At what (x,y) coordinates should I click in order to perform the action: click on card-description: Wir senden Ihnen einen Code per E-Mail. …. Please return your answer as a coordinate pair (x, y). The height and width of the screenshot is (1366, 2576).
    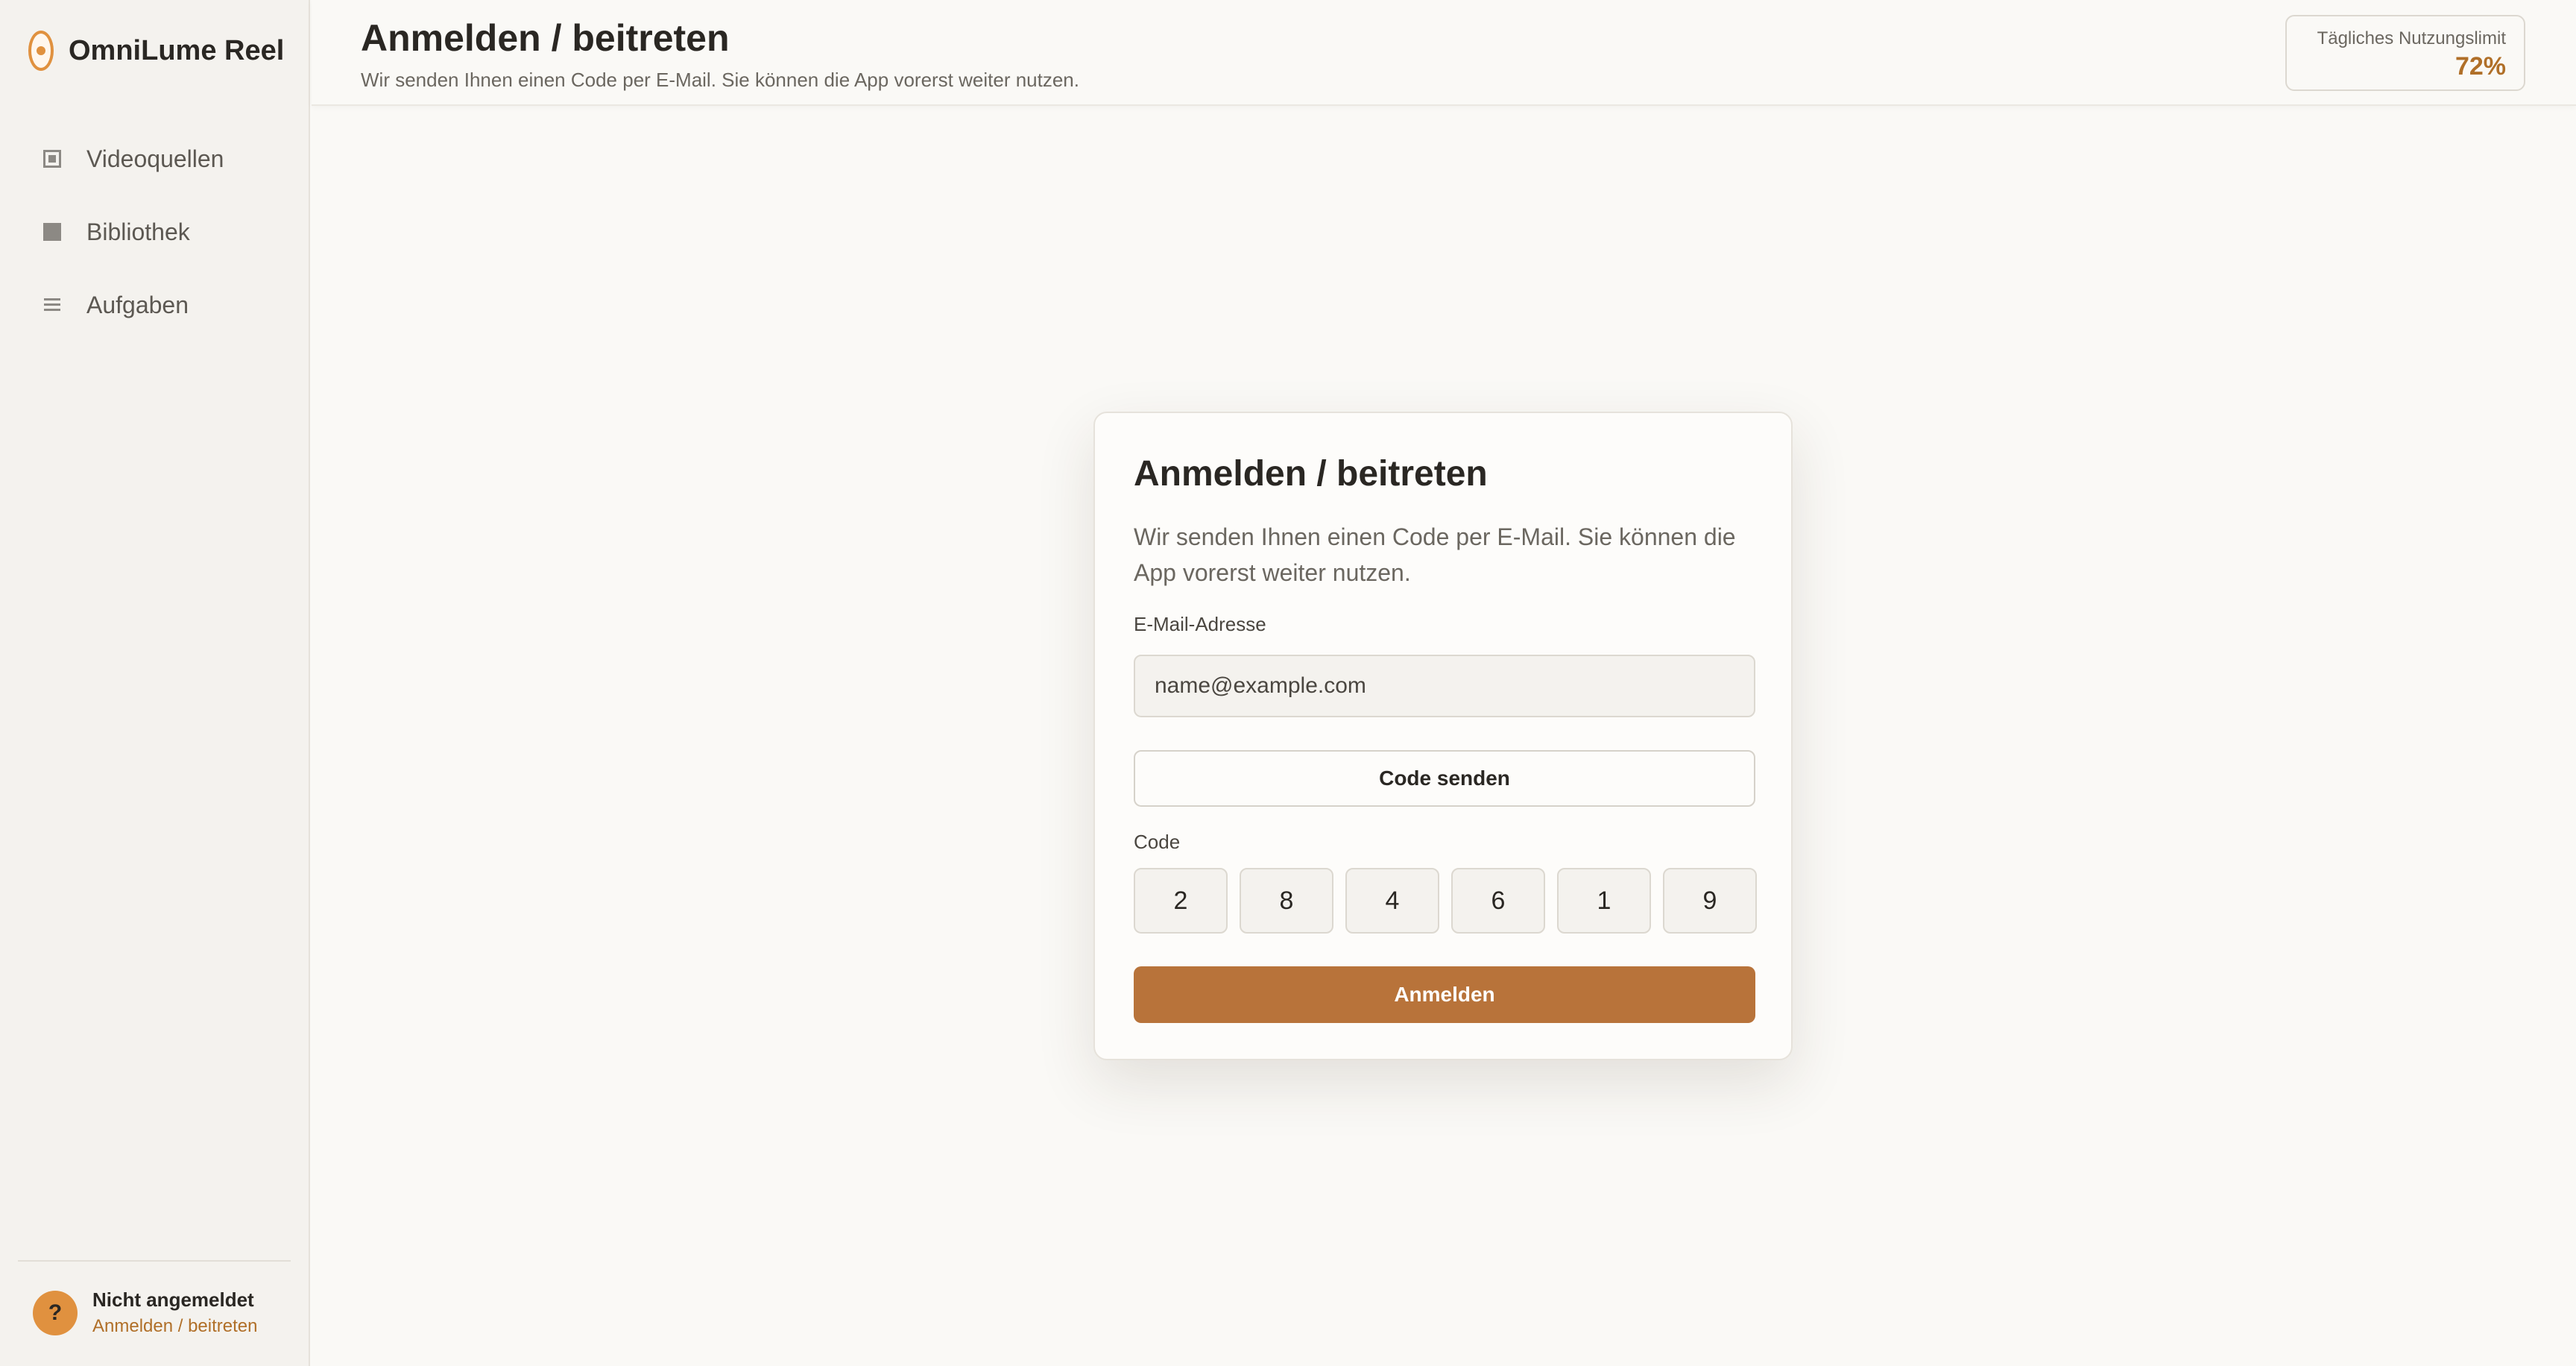
    Looking at the image, I should click on (1435, 554).